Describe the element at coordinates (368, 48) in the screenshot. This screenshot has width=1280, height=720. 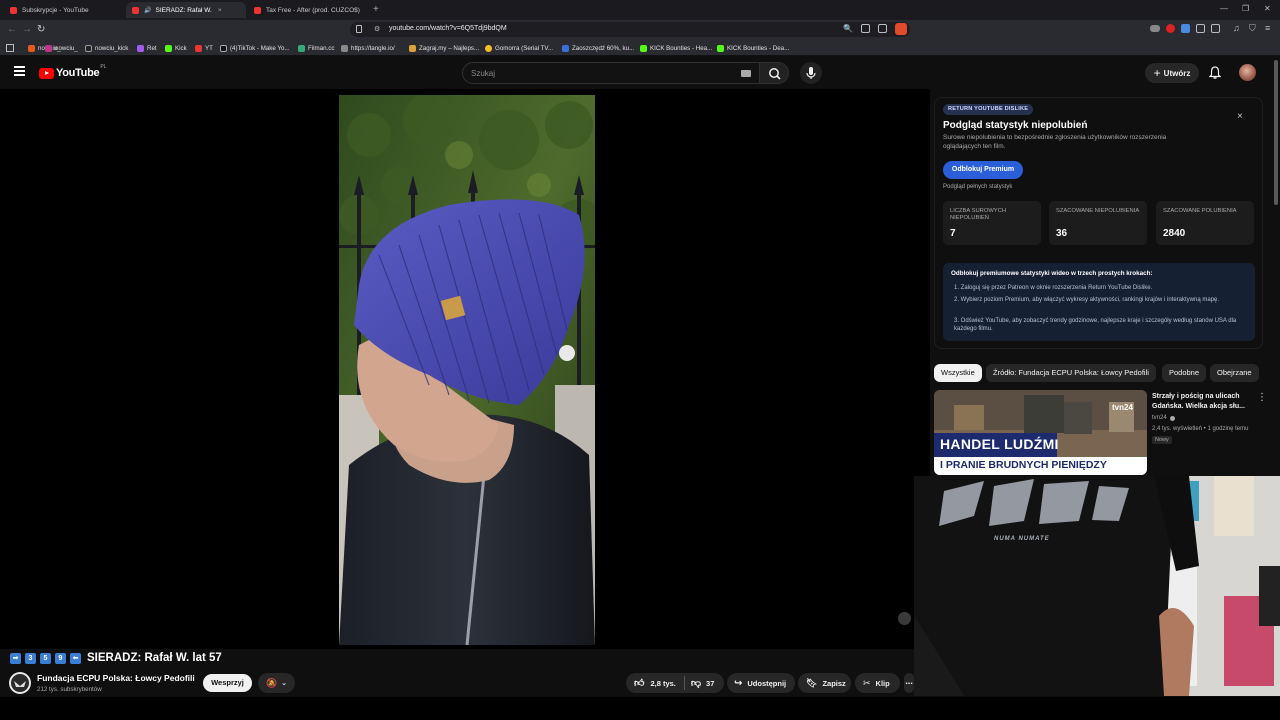
I see `bookmark-item: https://tangle.io/` at that location.